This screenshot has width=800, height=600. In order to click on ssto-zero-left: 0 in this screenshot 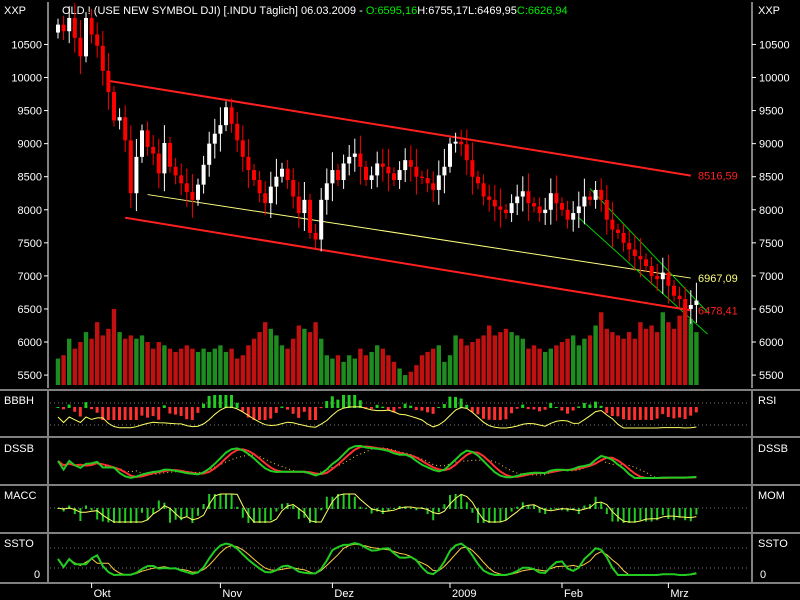, I will do `click(37, 575)`.